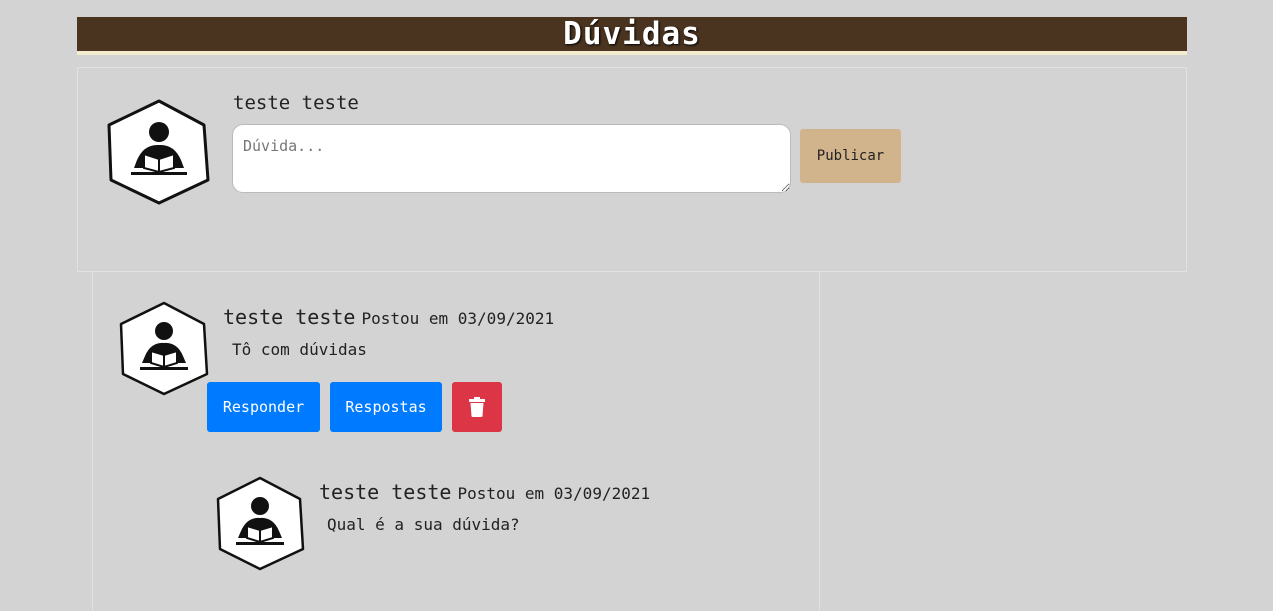 The width and height of the screenshot is (1273, 611). I want to click on publish-button: Publicar, so click(850, 156).